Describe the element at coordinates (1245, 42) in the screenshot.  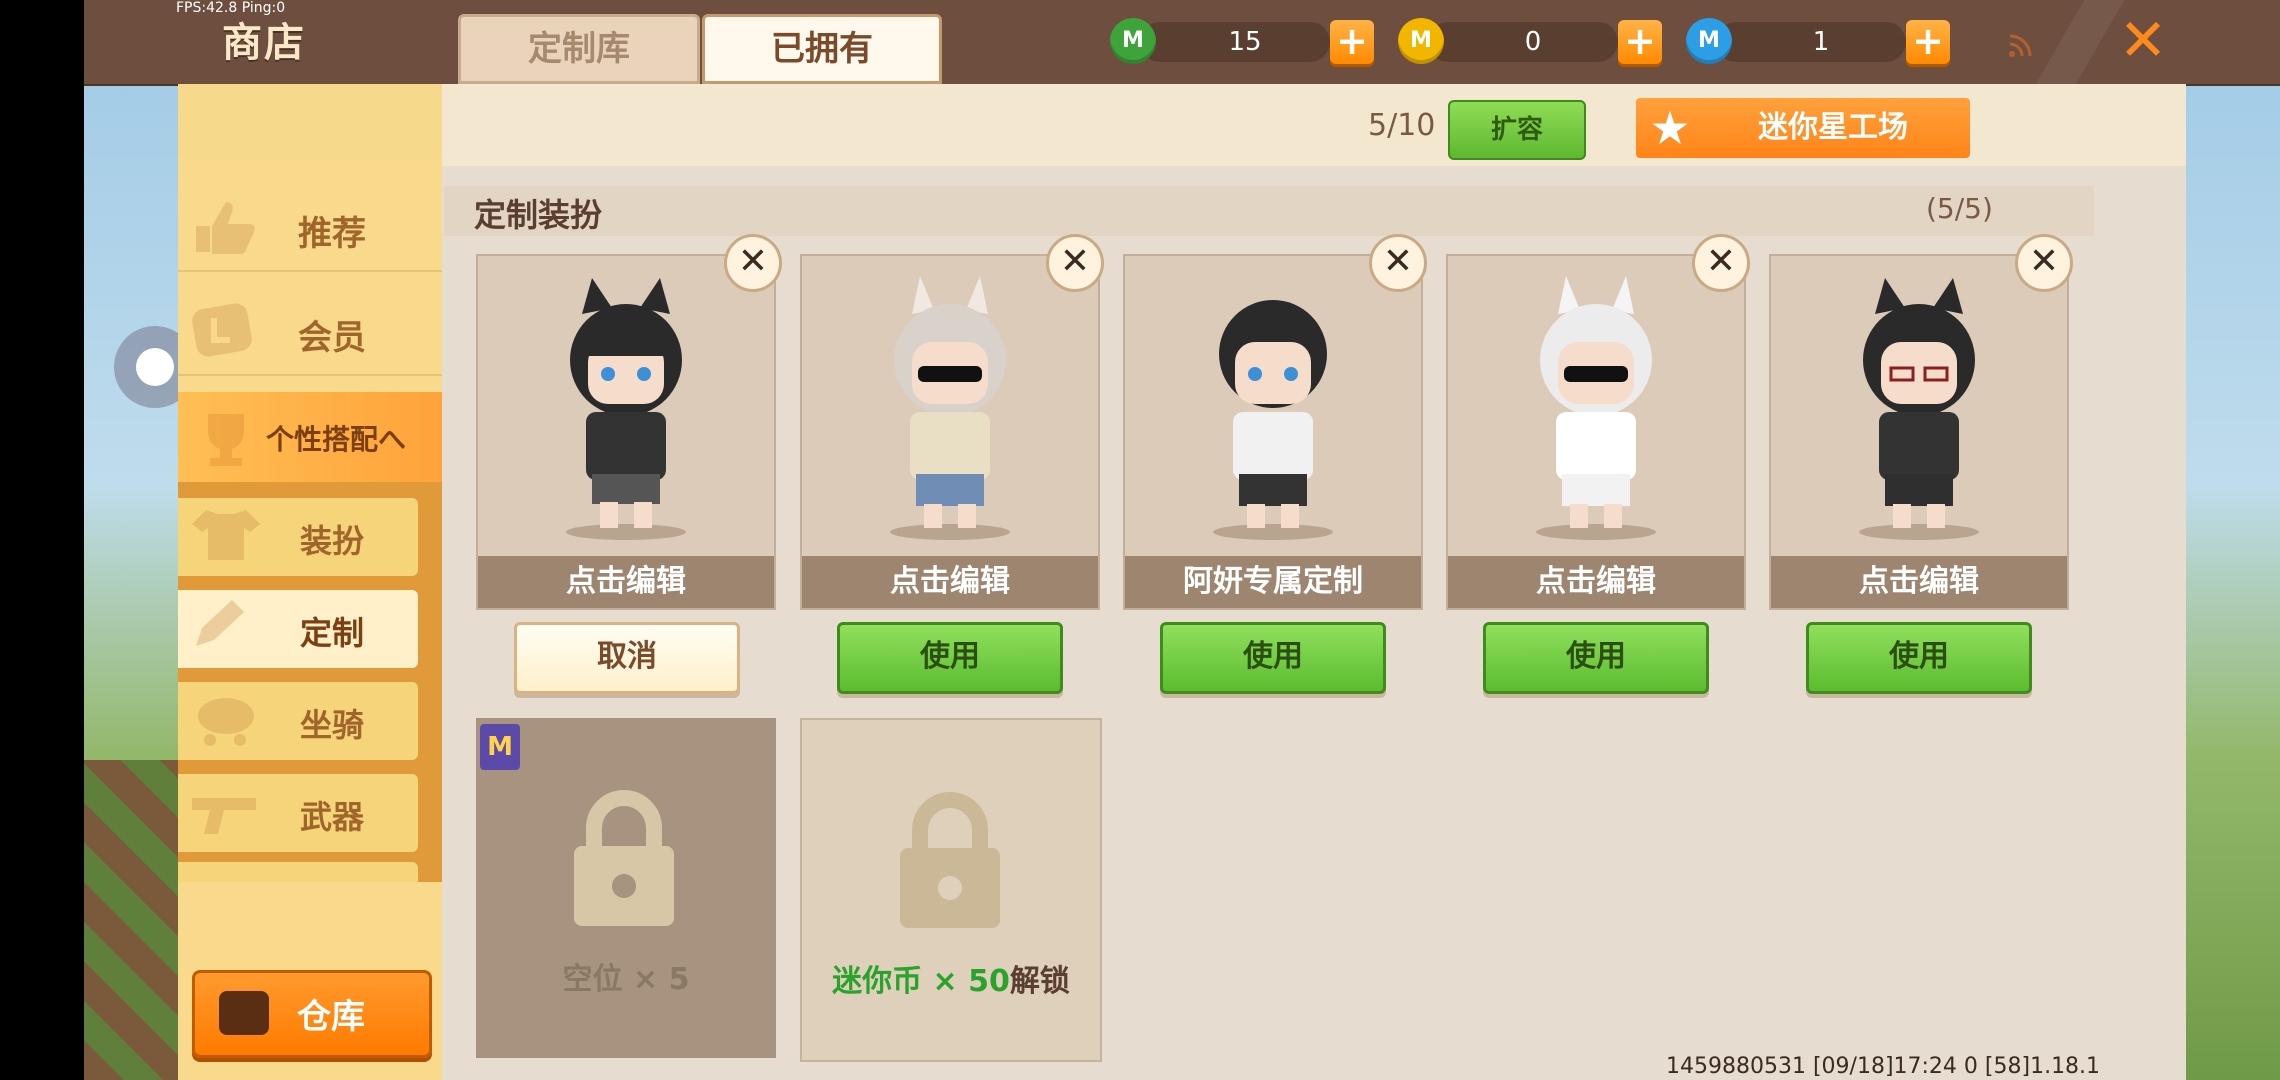
I see `currency-value-green: 15` at that location.